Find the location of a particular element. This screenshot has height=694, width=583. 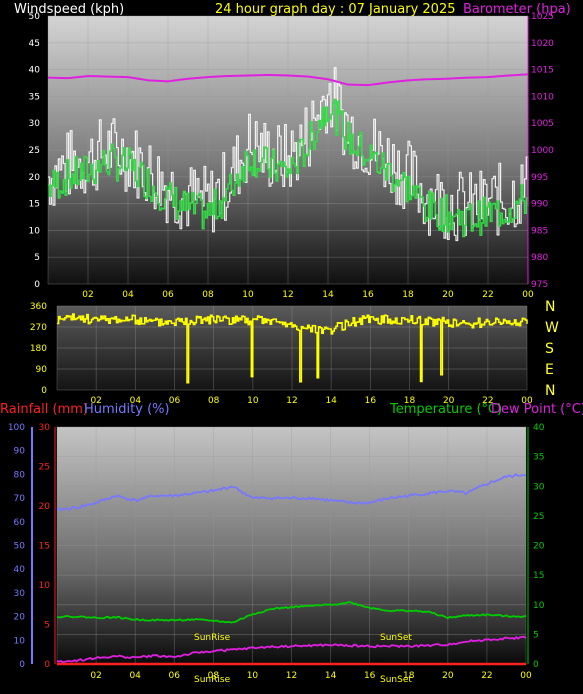

temperature-axis-label: Temperature (°C) is located at coordinates (445, 409).